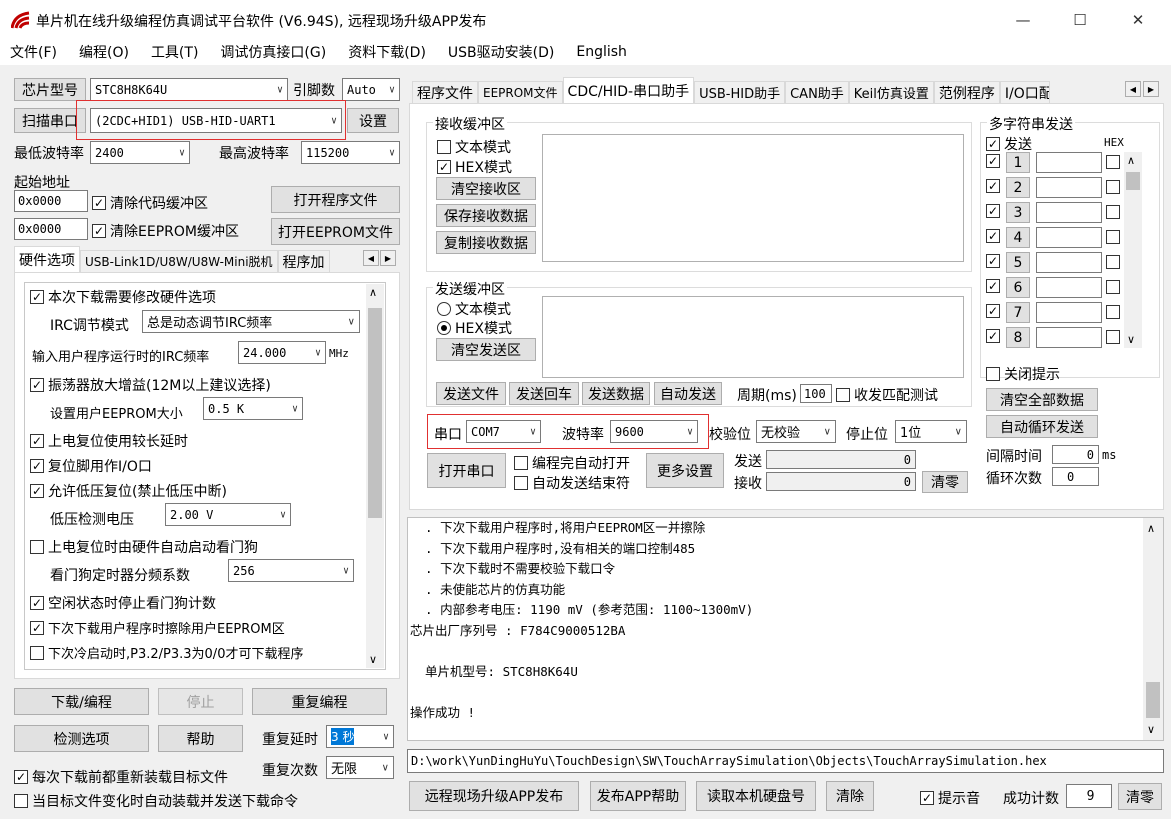  I want to click on maximize-button: ☐, so click(1080, 19).